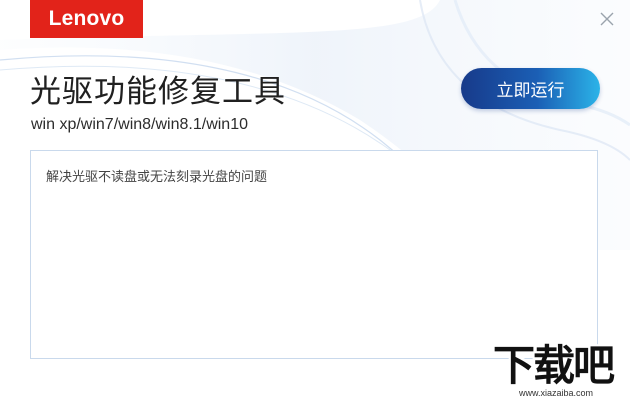  I want to click on close-icon, so click(607, 19).